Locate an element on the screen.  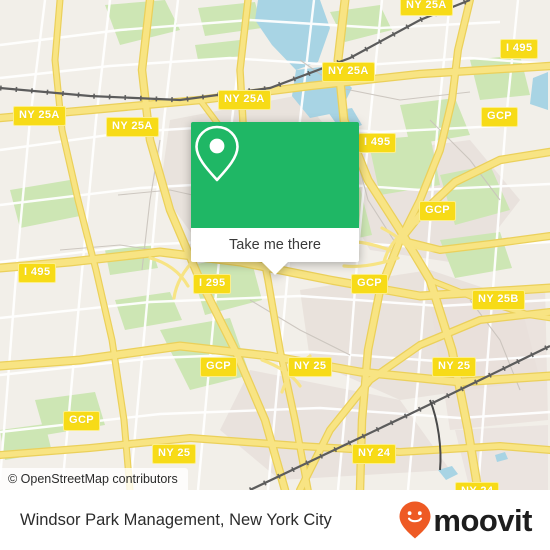
popup-action-bar: Take me there is located at coordinates (275, 245).